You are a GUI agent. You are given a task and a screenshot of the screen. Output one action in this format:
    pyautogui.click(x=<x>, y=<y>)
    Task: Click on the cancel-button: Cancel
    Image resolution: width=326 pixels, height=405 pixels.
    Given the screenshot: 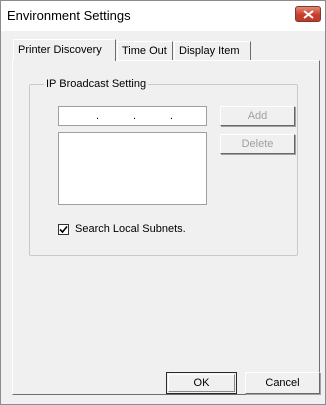 What is the action you would take?
    pyautogui.click(x=282, y=383)
    